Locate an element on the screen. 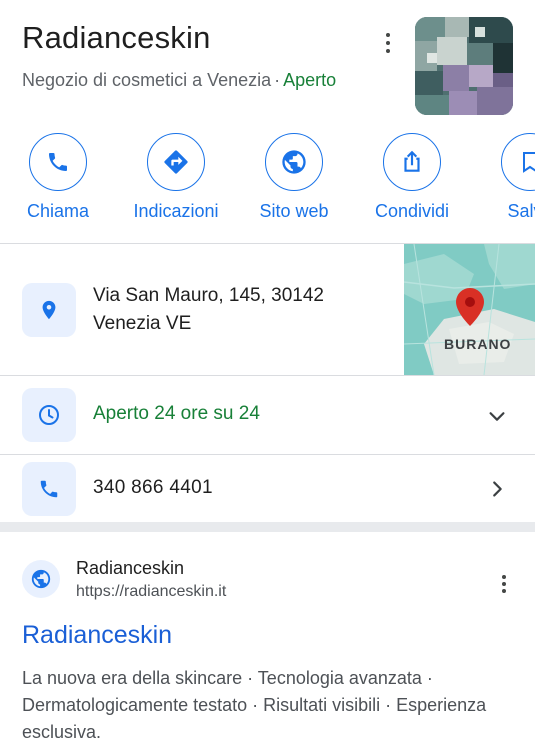 The width and height of the screenshot is (535, 750). directions-button: Indicazioni is located at coordinates (176, 177).